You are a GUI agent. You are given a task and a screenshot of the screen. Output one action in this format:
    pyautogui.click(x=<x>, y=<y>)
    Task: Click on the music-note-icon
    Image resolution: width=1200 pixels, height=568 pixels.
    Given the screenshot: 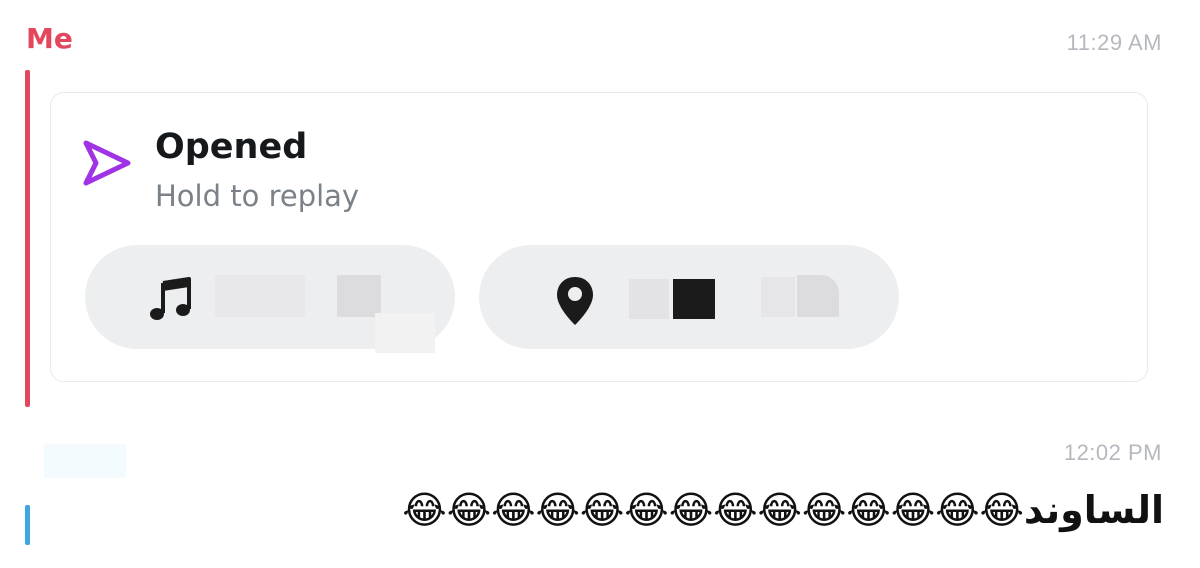 What is the action you would take?
    pyautogui.click(x=170, y=298)
    